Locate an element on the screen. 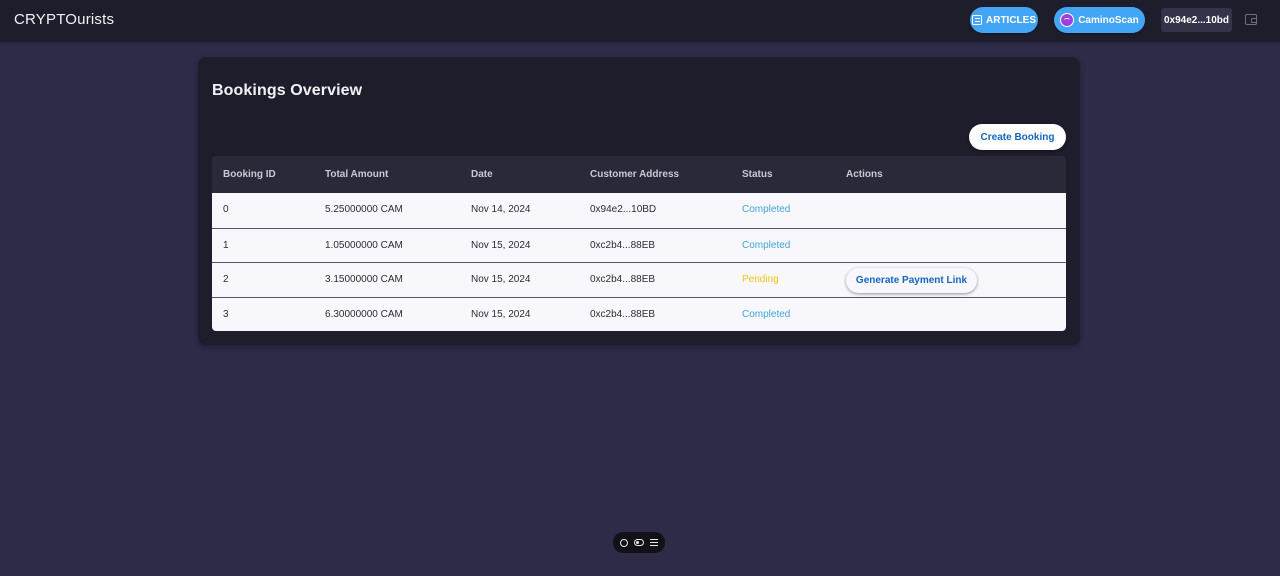  total-amount-cell: 3.15000000 CAM is located at coordinates (364, 279).